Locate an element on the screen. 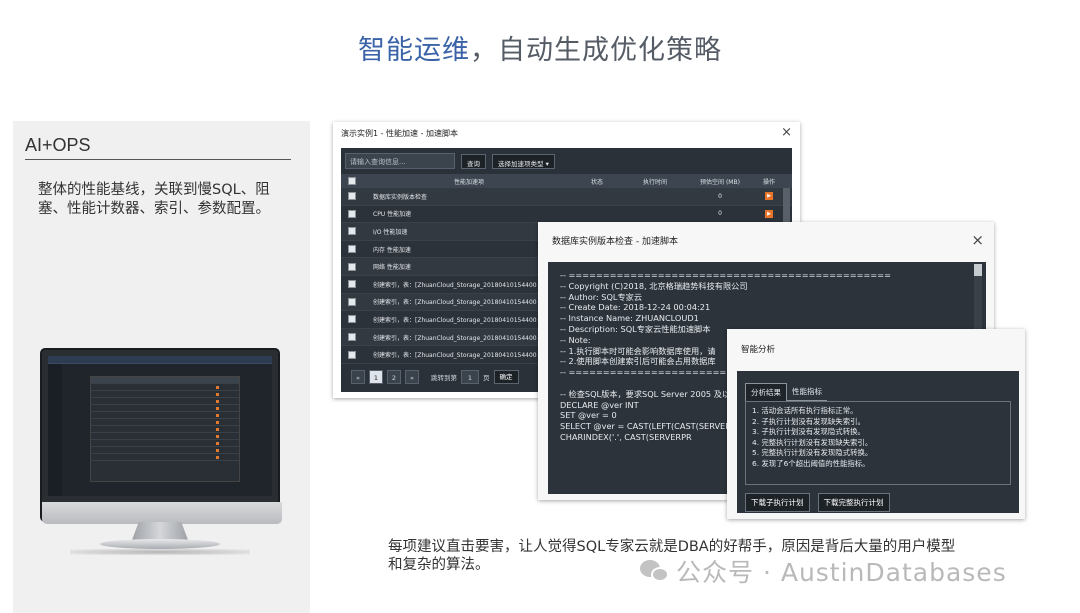 The width and height of the screenshot is (1080, 613). table-row: 数据库实例版本检查 0 ▶ is located at coordinates (566, 197).